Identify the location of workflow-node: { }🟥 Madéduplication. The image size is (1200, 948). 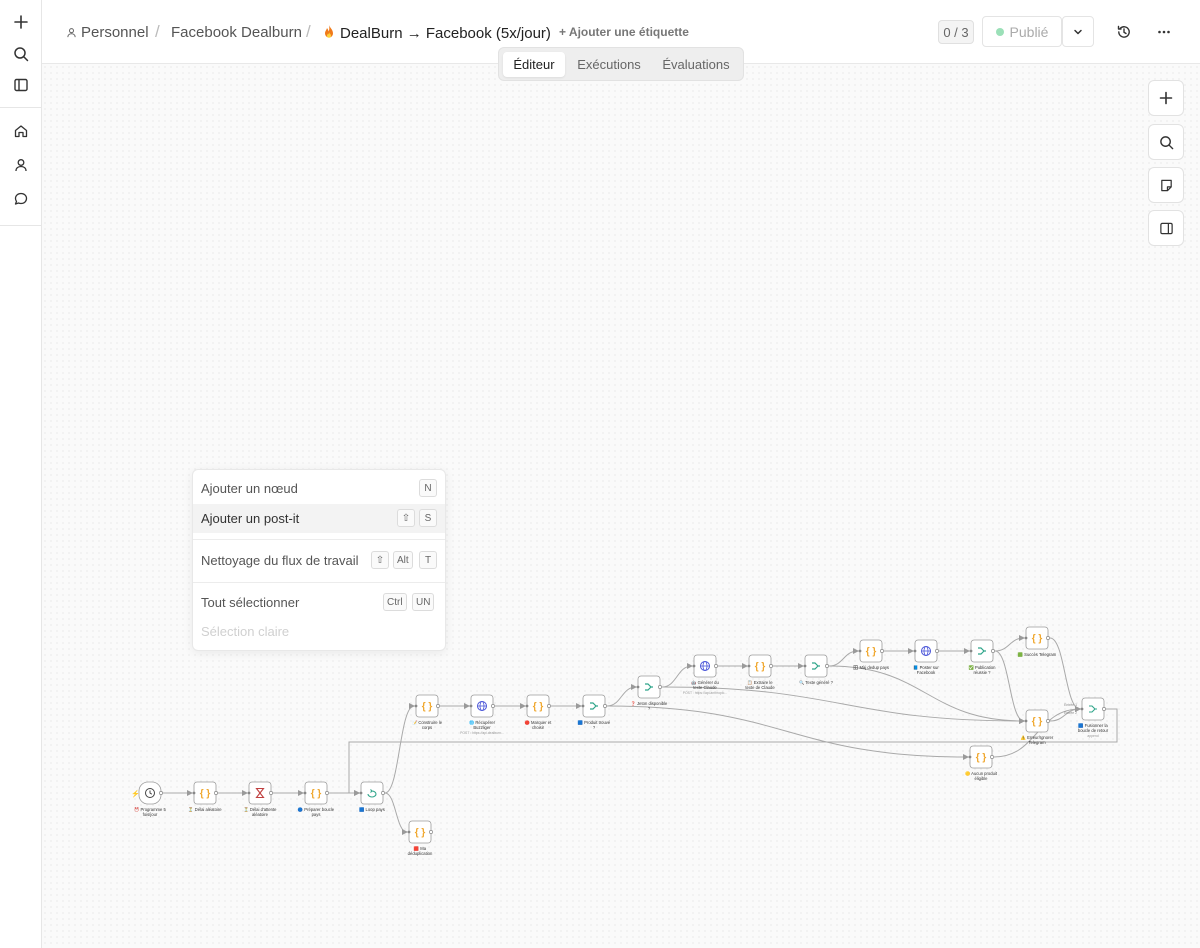
(420, 838).